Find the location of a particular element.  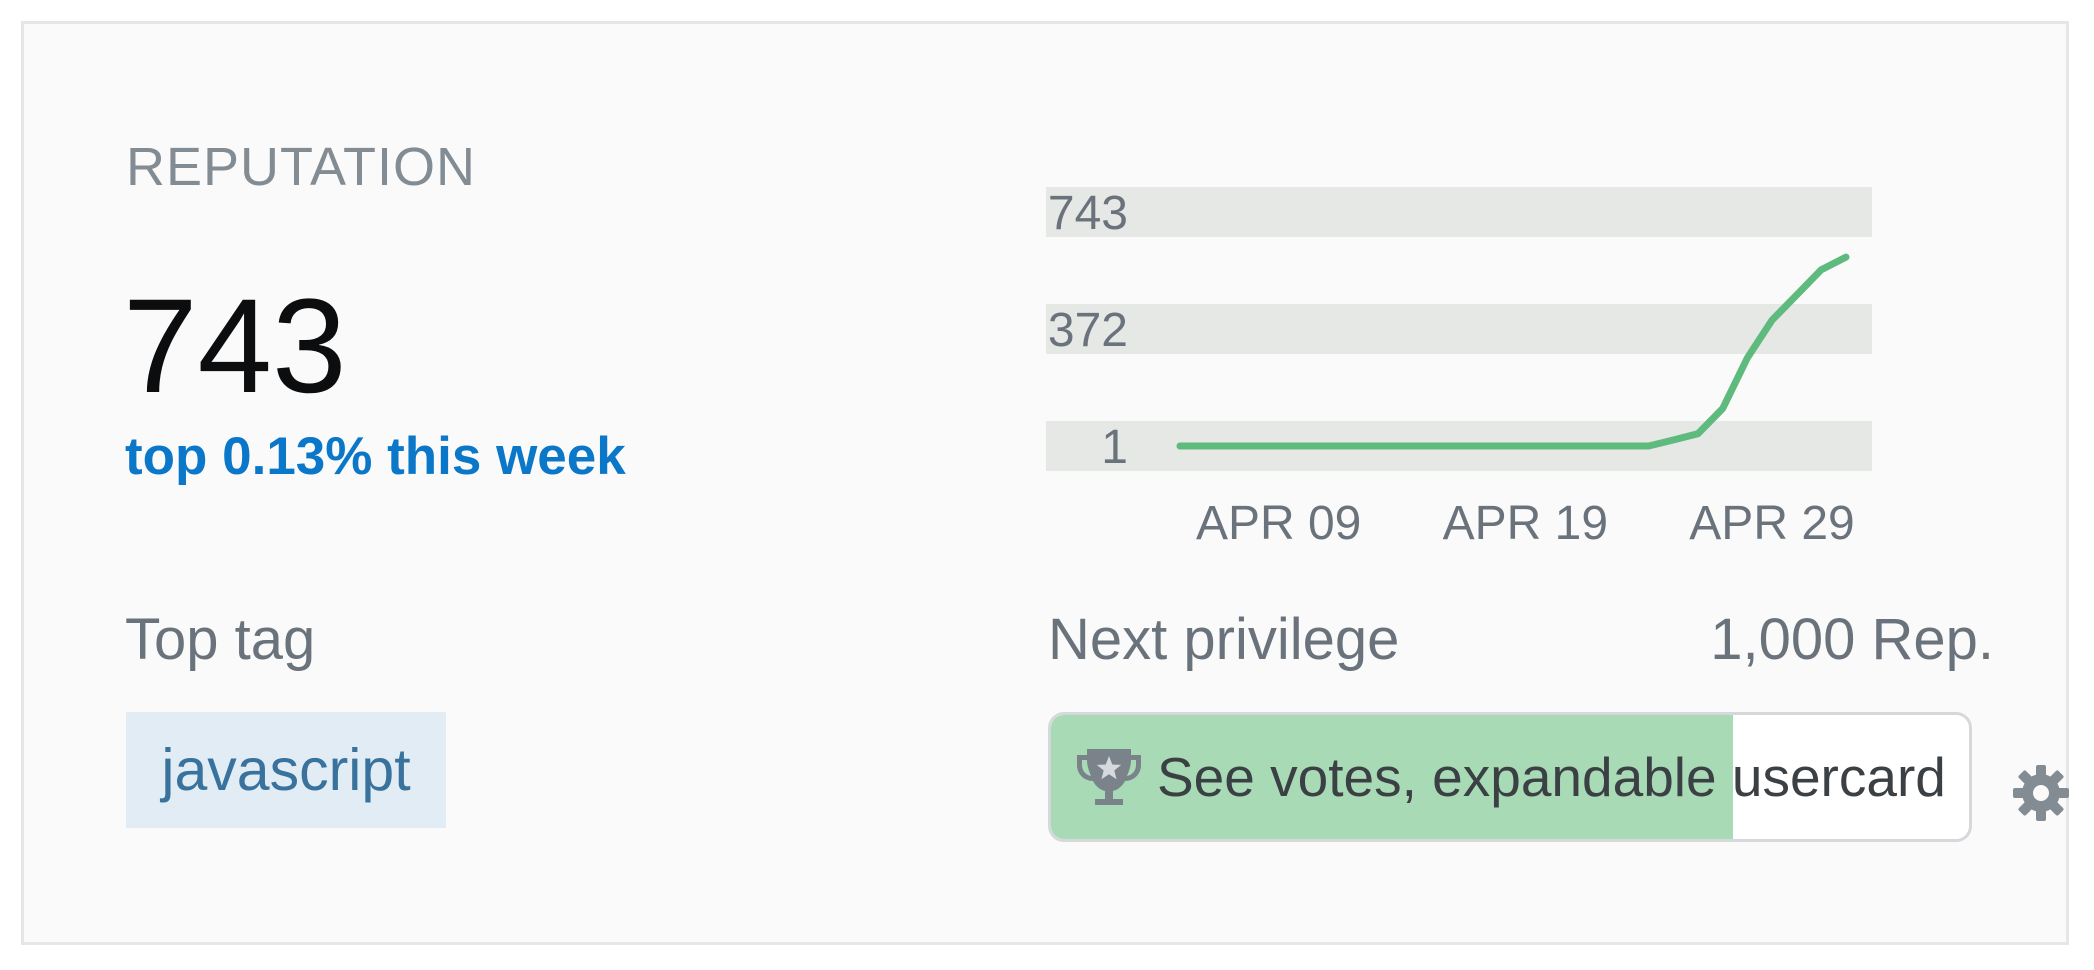

gear-icon is located at coordinates (2041, 793).